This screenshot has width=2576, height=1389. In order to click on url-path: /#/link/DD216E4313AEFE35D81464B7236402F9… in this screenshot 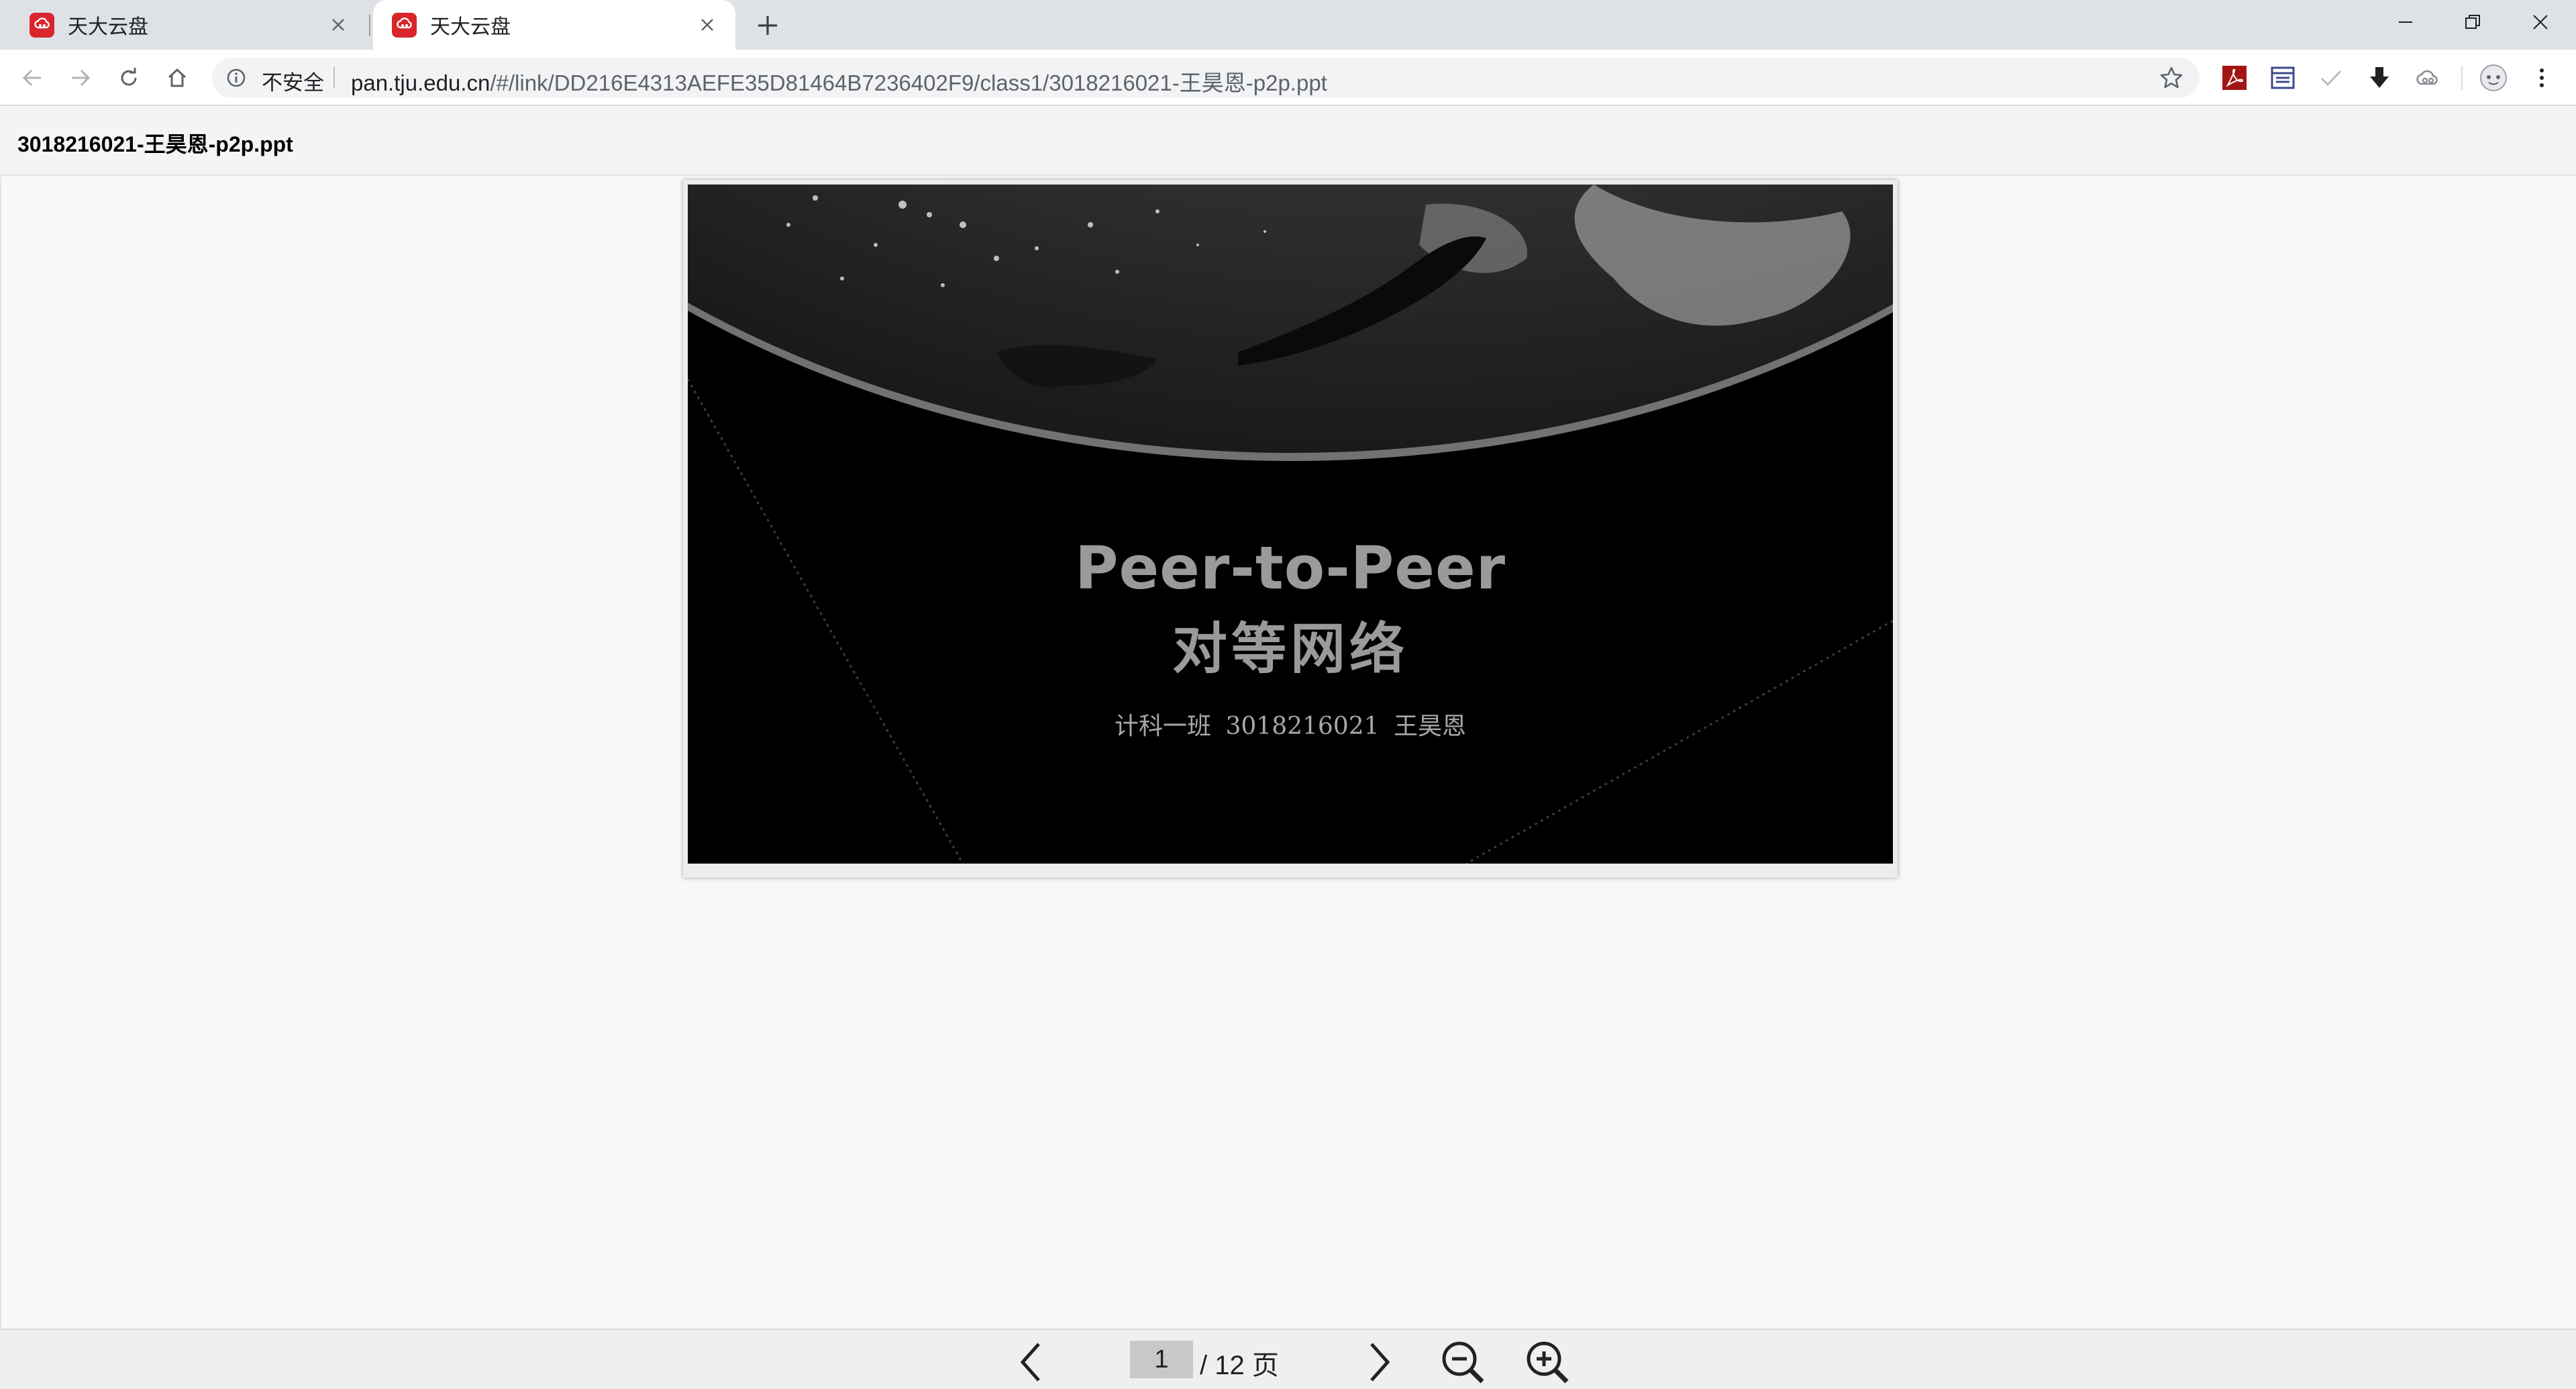, I will do `click(908, 83)`.